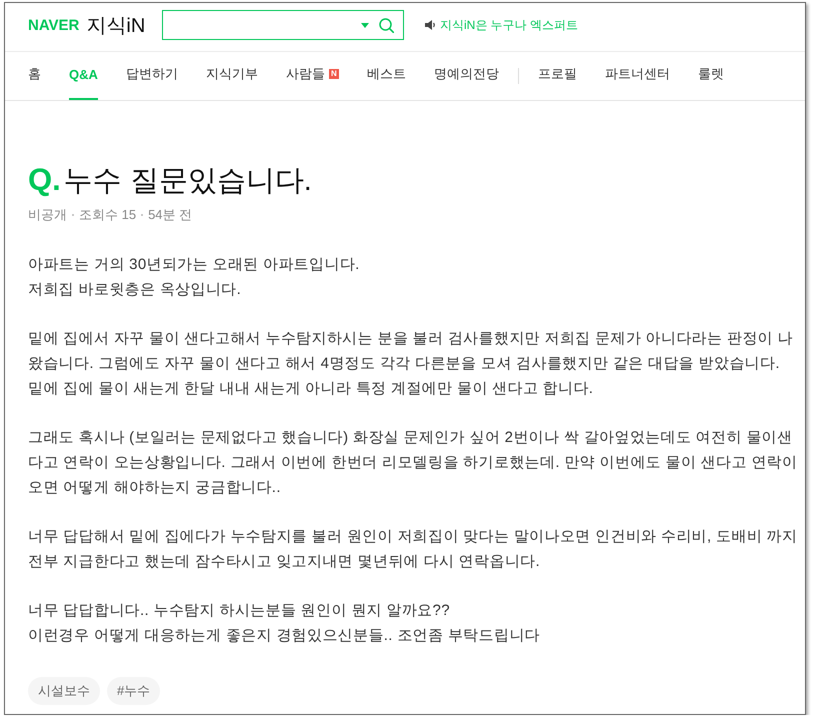  I want to click on nav-tab: 홈, so click(34, 76).